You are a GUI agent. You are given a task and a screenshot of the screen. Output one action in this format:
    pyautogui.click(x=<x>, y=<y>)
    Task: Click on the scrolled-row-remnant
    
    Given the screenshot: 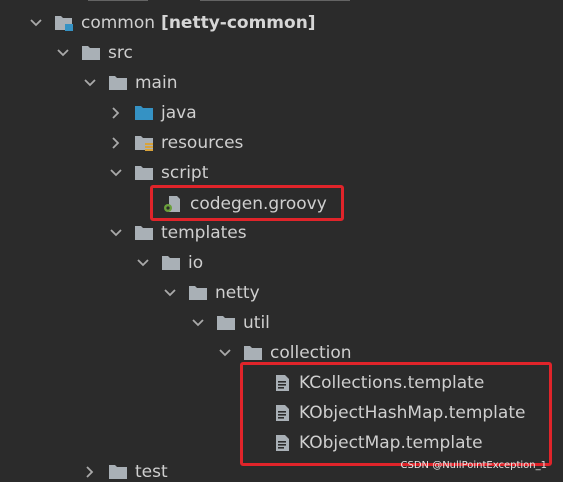 What is the action you would take?
    pyautogui.click(x=118, y=0)
    